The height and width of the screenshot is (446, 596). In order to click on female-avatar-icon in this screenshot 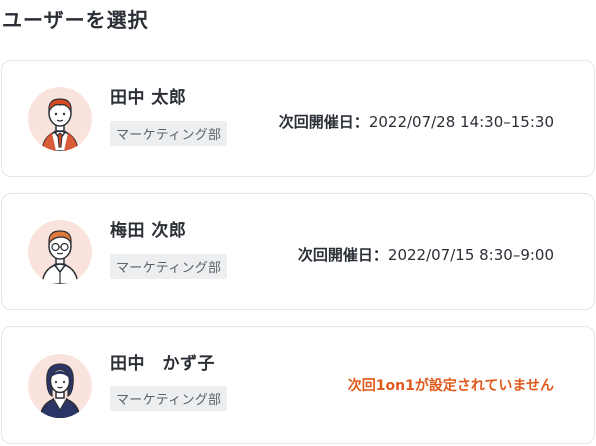, I will do `click(60, 386)`.